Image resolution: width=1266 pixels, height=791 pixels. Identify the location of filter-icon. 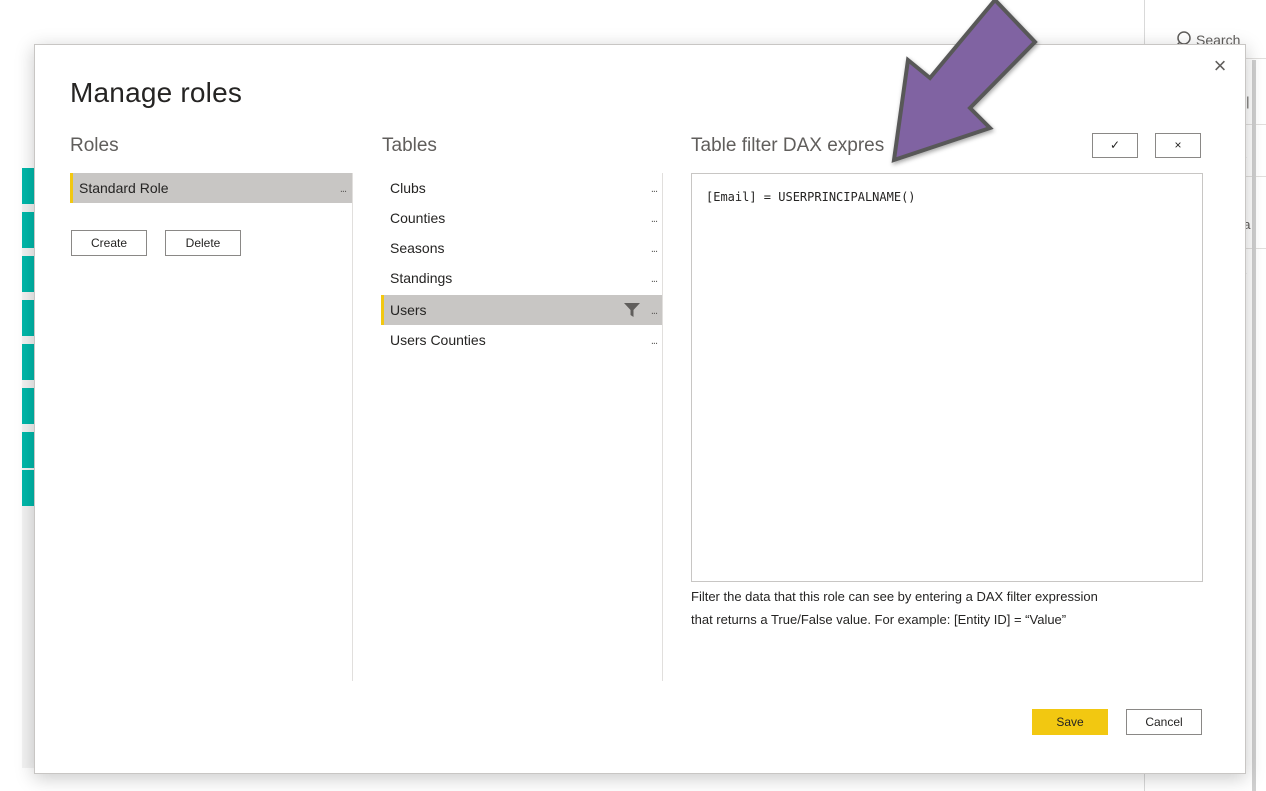
(632, 310).